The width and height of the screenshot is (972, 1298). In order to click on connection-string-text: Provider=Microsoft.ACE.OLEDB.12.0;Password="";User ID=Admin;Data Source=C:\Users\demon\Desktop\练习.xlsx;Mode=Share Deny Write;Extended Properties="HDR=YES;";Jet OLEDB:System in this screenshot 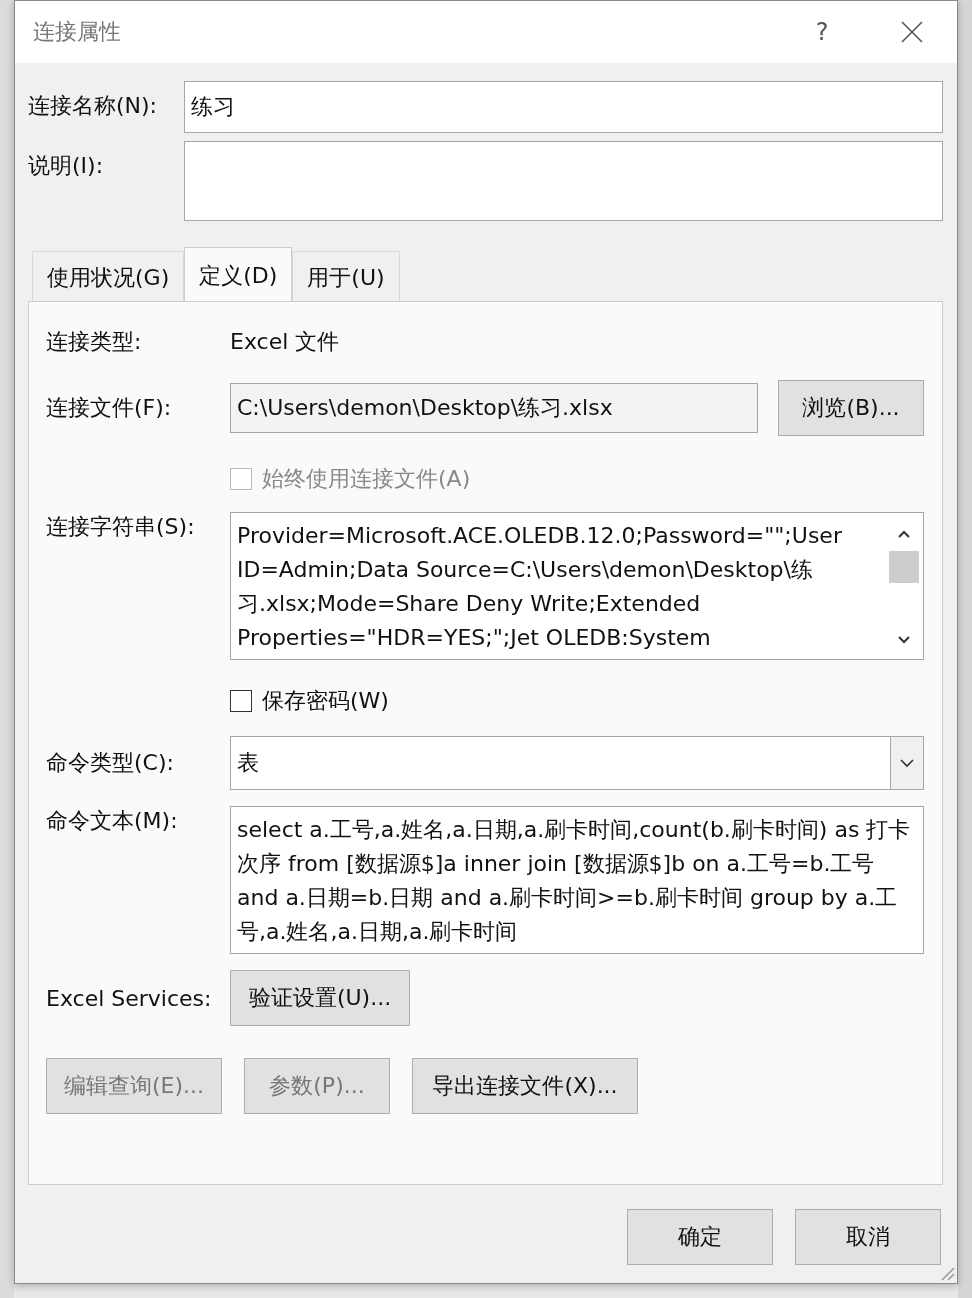, I will do `click(540, 587)`.